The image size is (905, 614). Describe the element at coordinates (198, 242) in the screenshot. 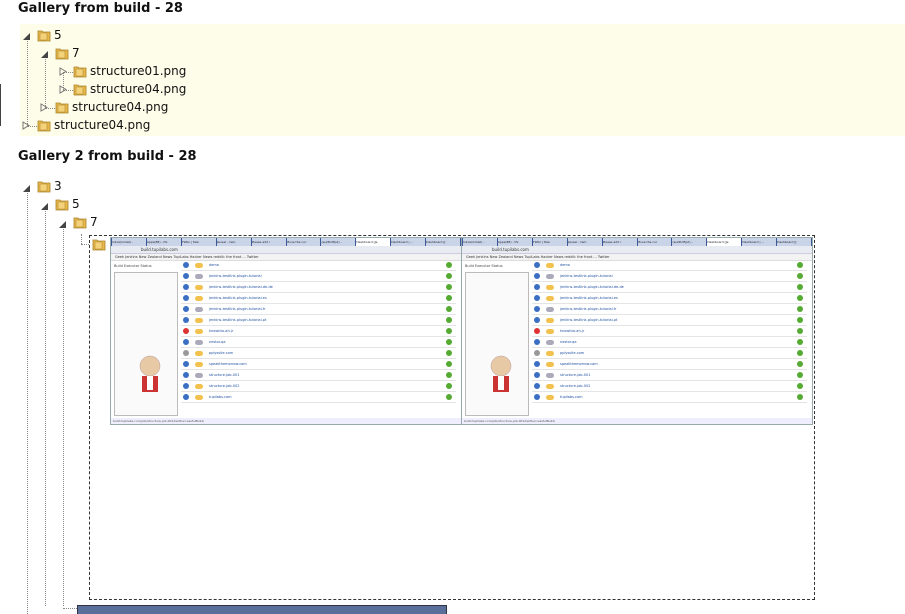

I see `browser-tab: TWiki | Tele` at that location.